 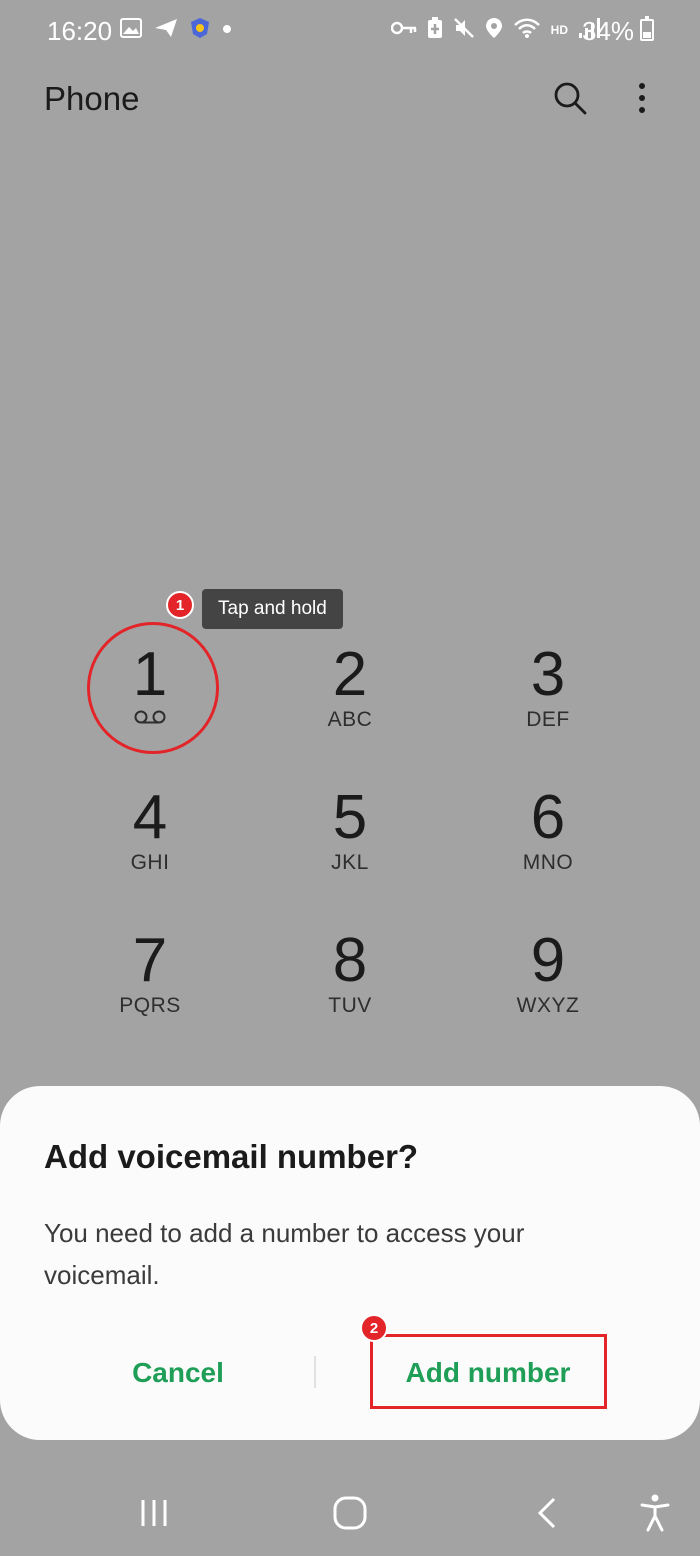 I want to click on dialpad-key-9: 9 WXYZ, so click(x=548, y=996).